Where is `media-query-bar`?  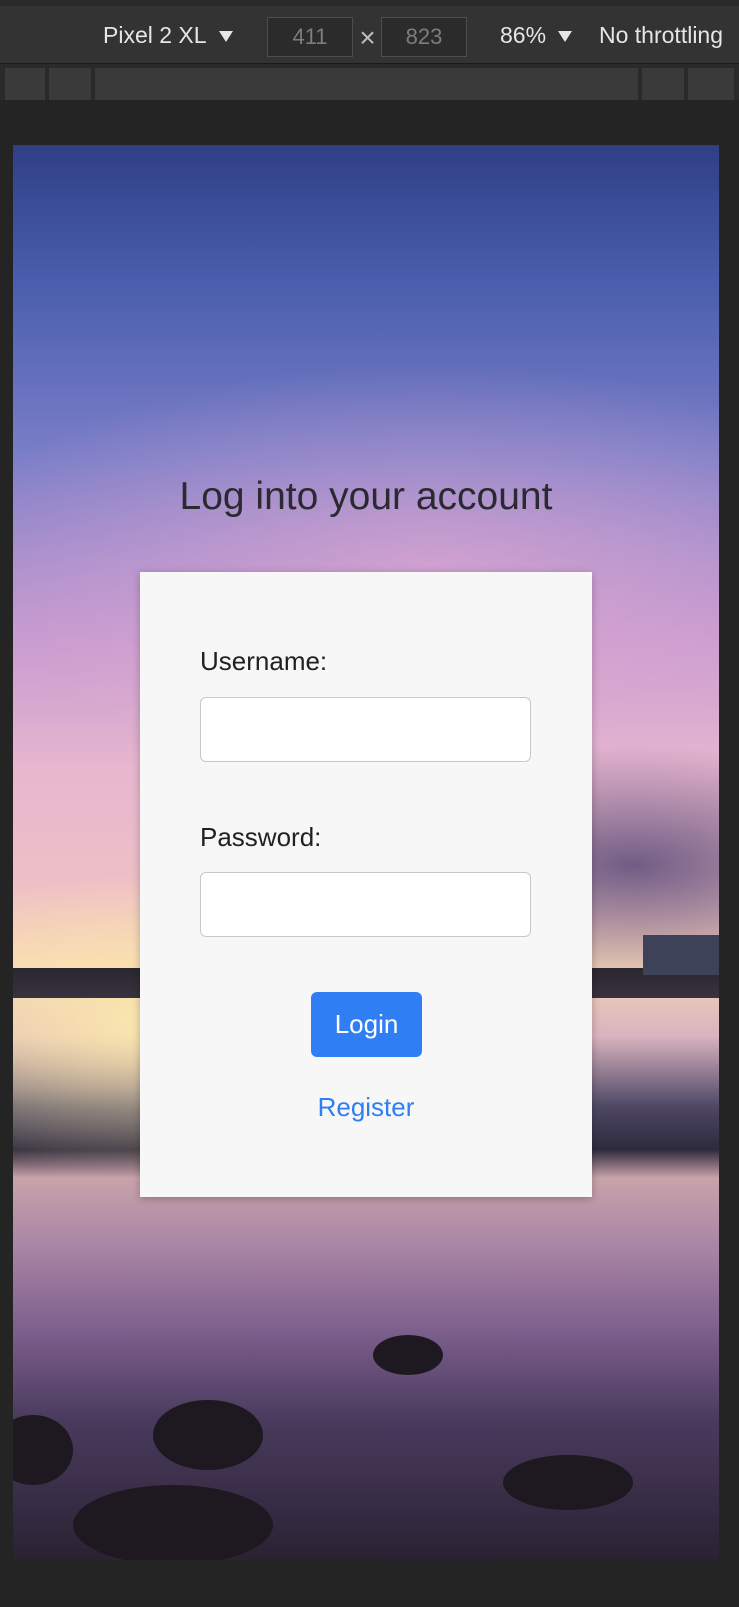 media-query-bar is located at coordinates (369, 82).